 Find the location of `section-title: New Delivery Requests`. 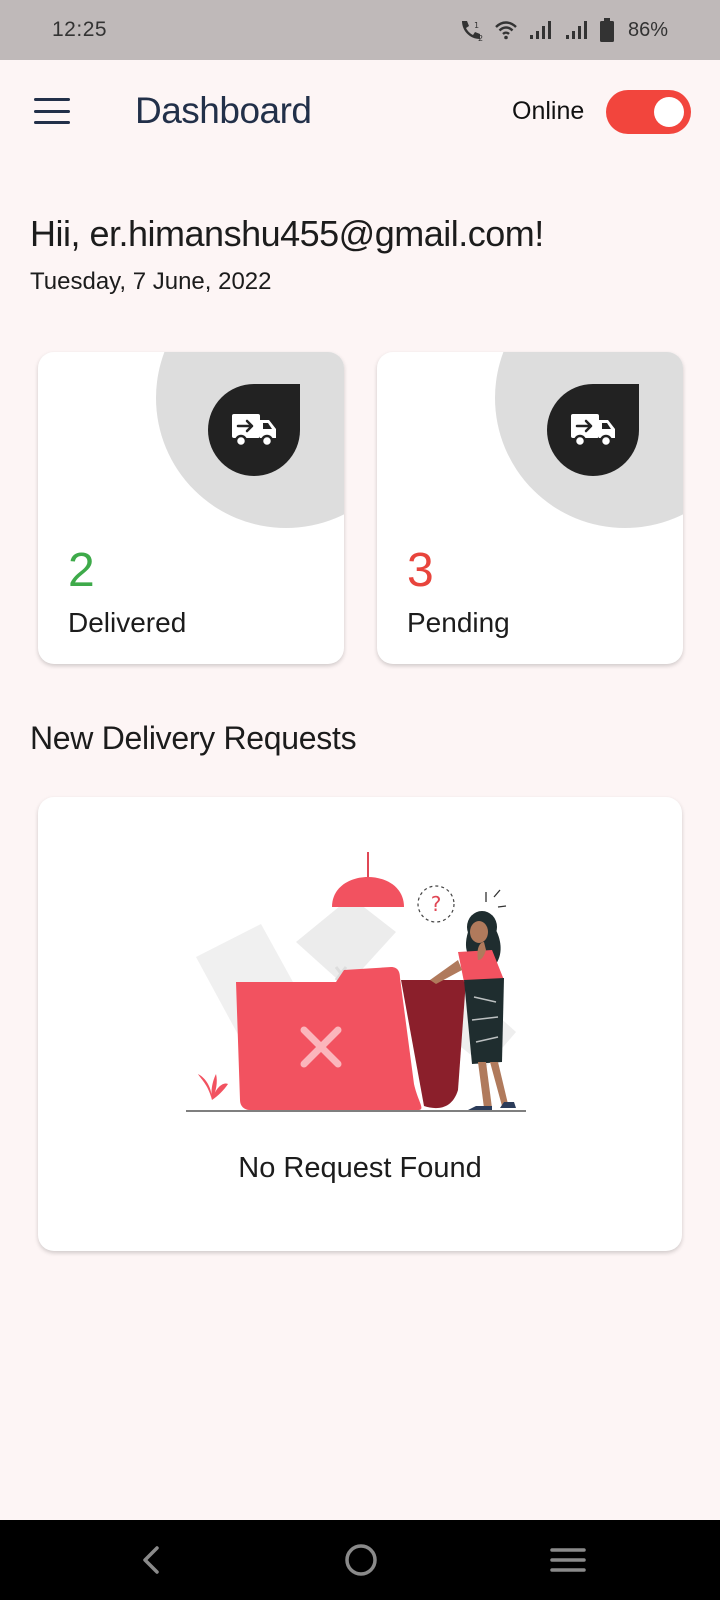

section-title: New Delivery Requests is located at coordinates (193, 738).